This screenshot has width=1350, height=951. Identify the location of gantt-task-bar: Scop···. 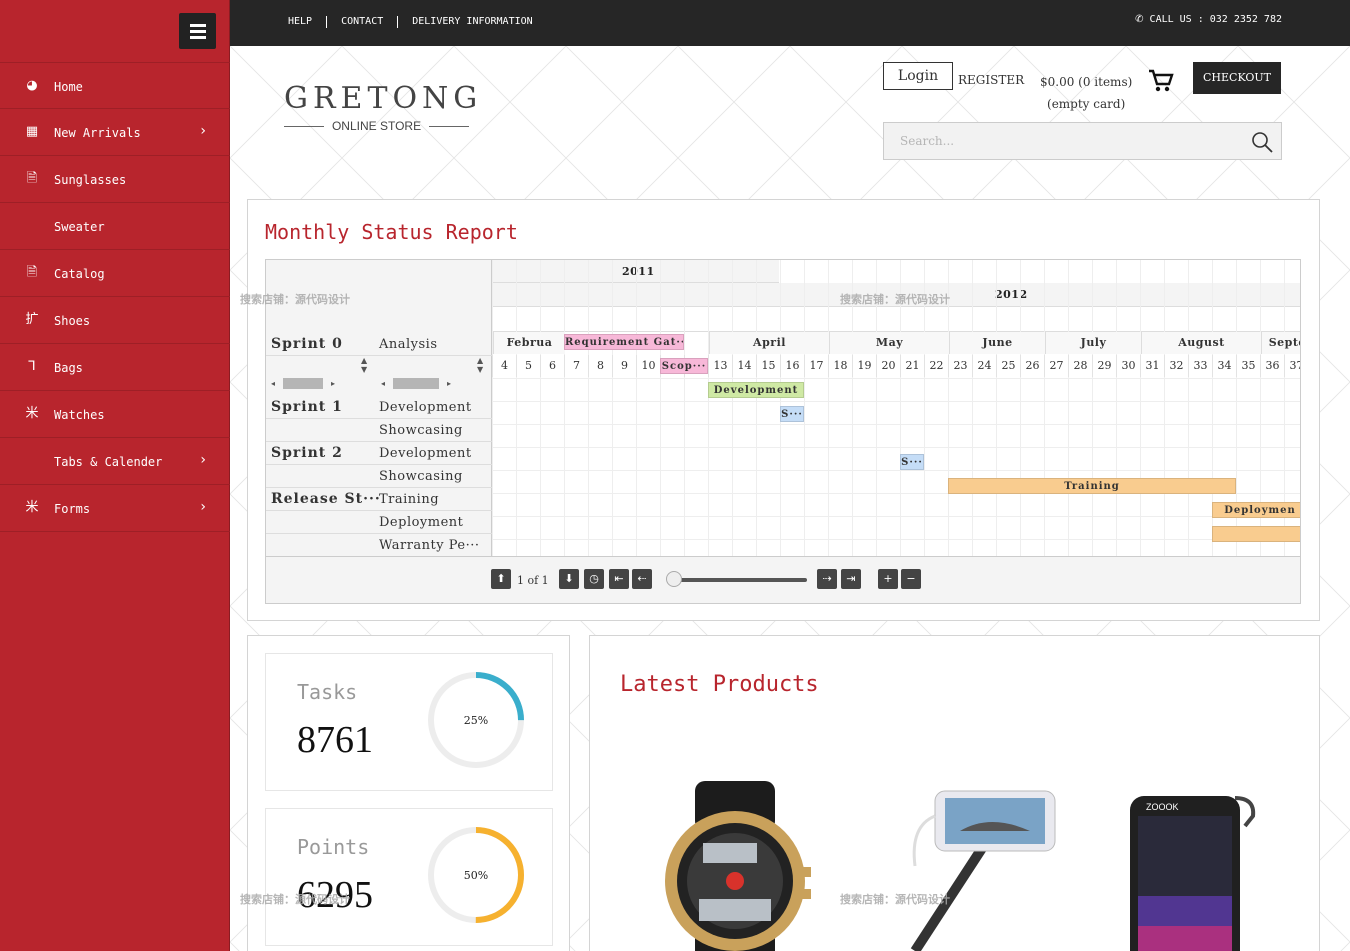
(684, 366).